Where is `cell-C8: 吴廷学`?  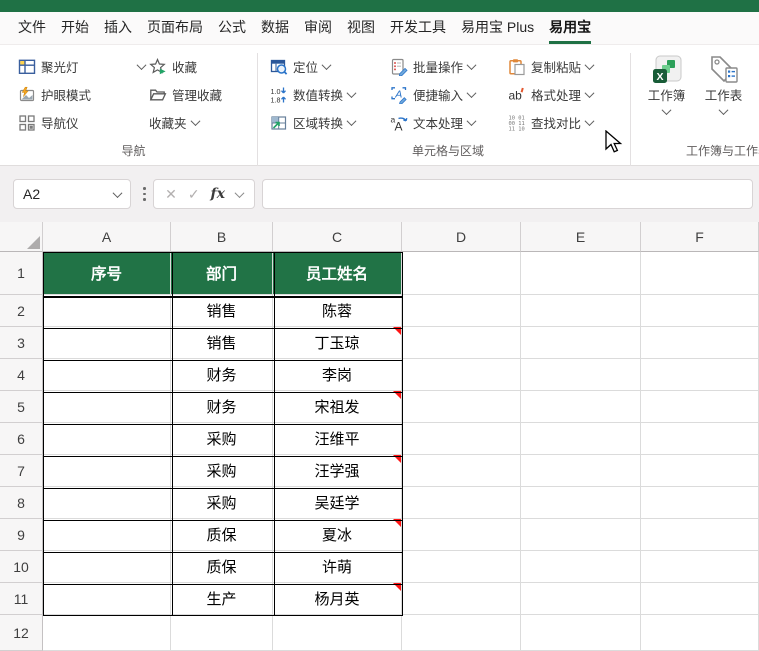 cell-C8: 吴廷学 is located at coordinates (337, 503).